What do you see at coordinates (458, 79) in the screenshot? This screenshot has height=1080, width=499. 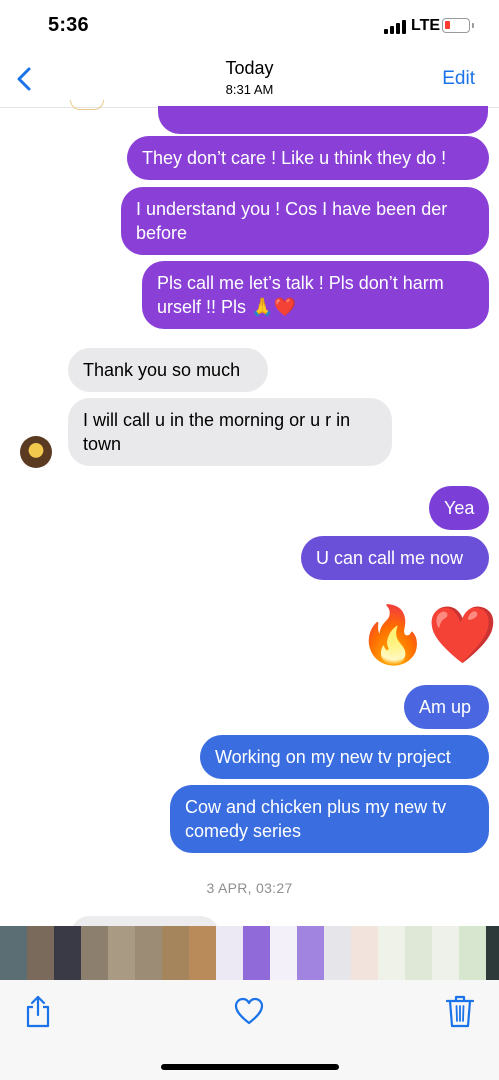 I see `edit-button: Edit` at bounding box center [458, 79].